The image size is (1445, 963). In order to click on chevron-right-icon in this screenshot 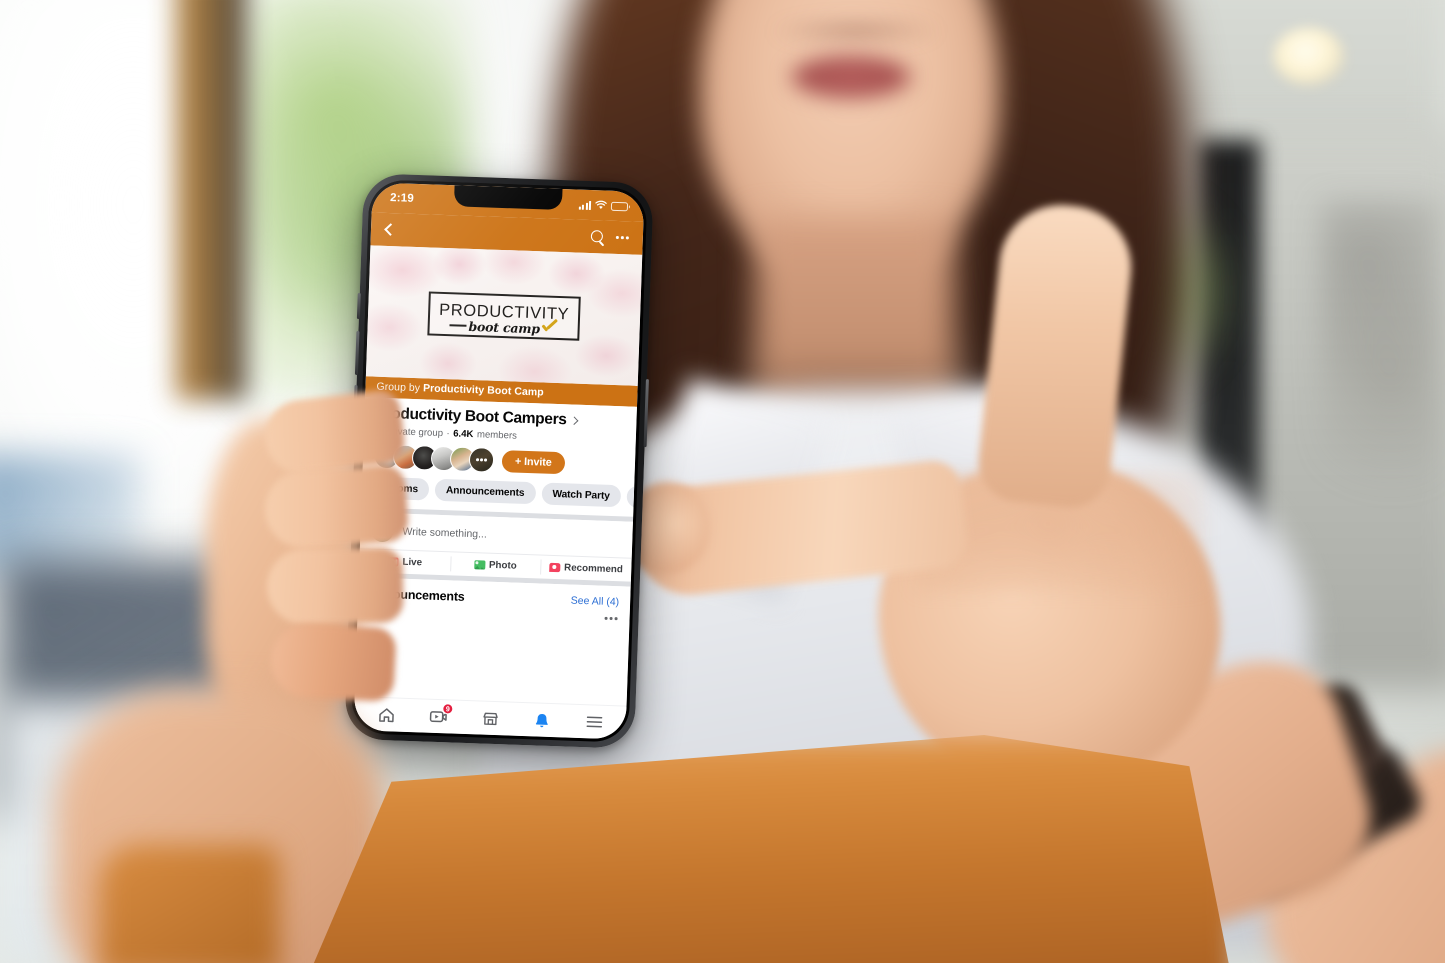, I will do `click(574, 420)`.